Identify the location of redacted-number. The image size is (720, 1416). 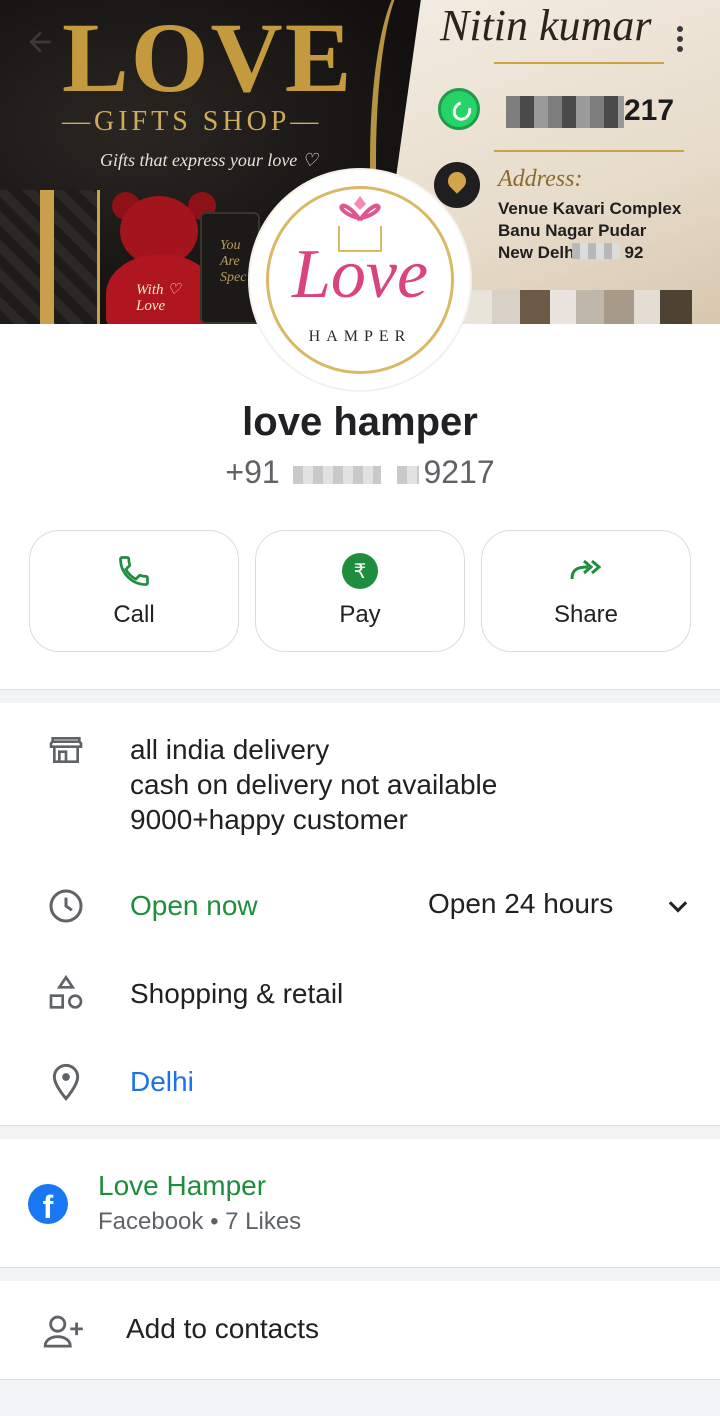
(565, 112).